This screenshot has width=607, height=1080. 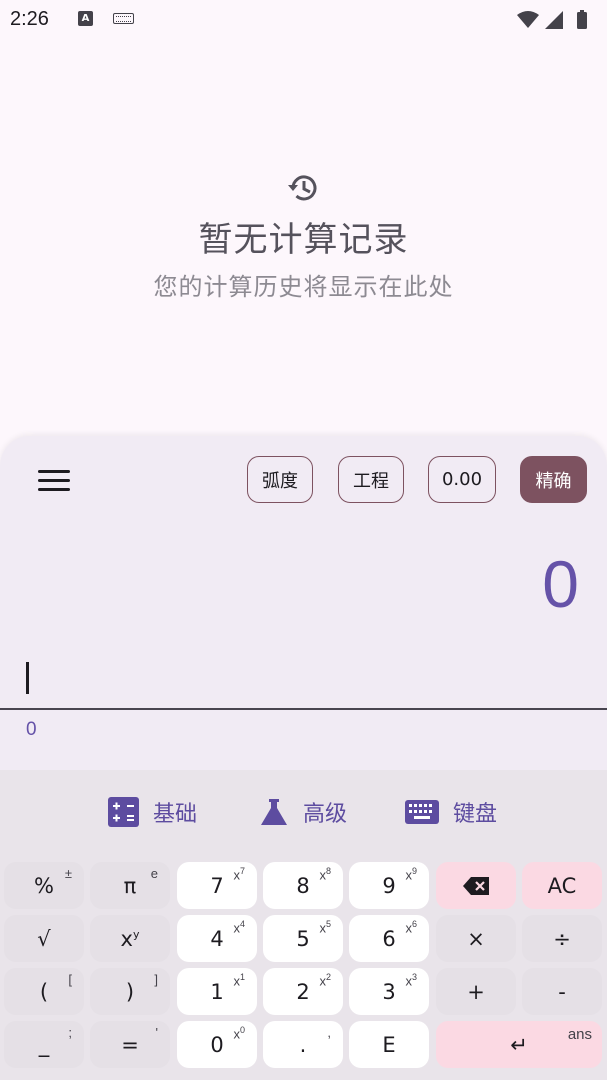 I want to click on engineering-chip: 工程, so click(x=371, y=479).